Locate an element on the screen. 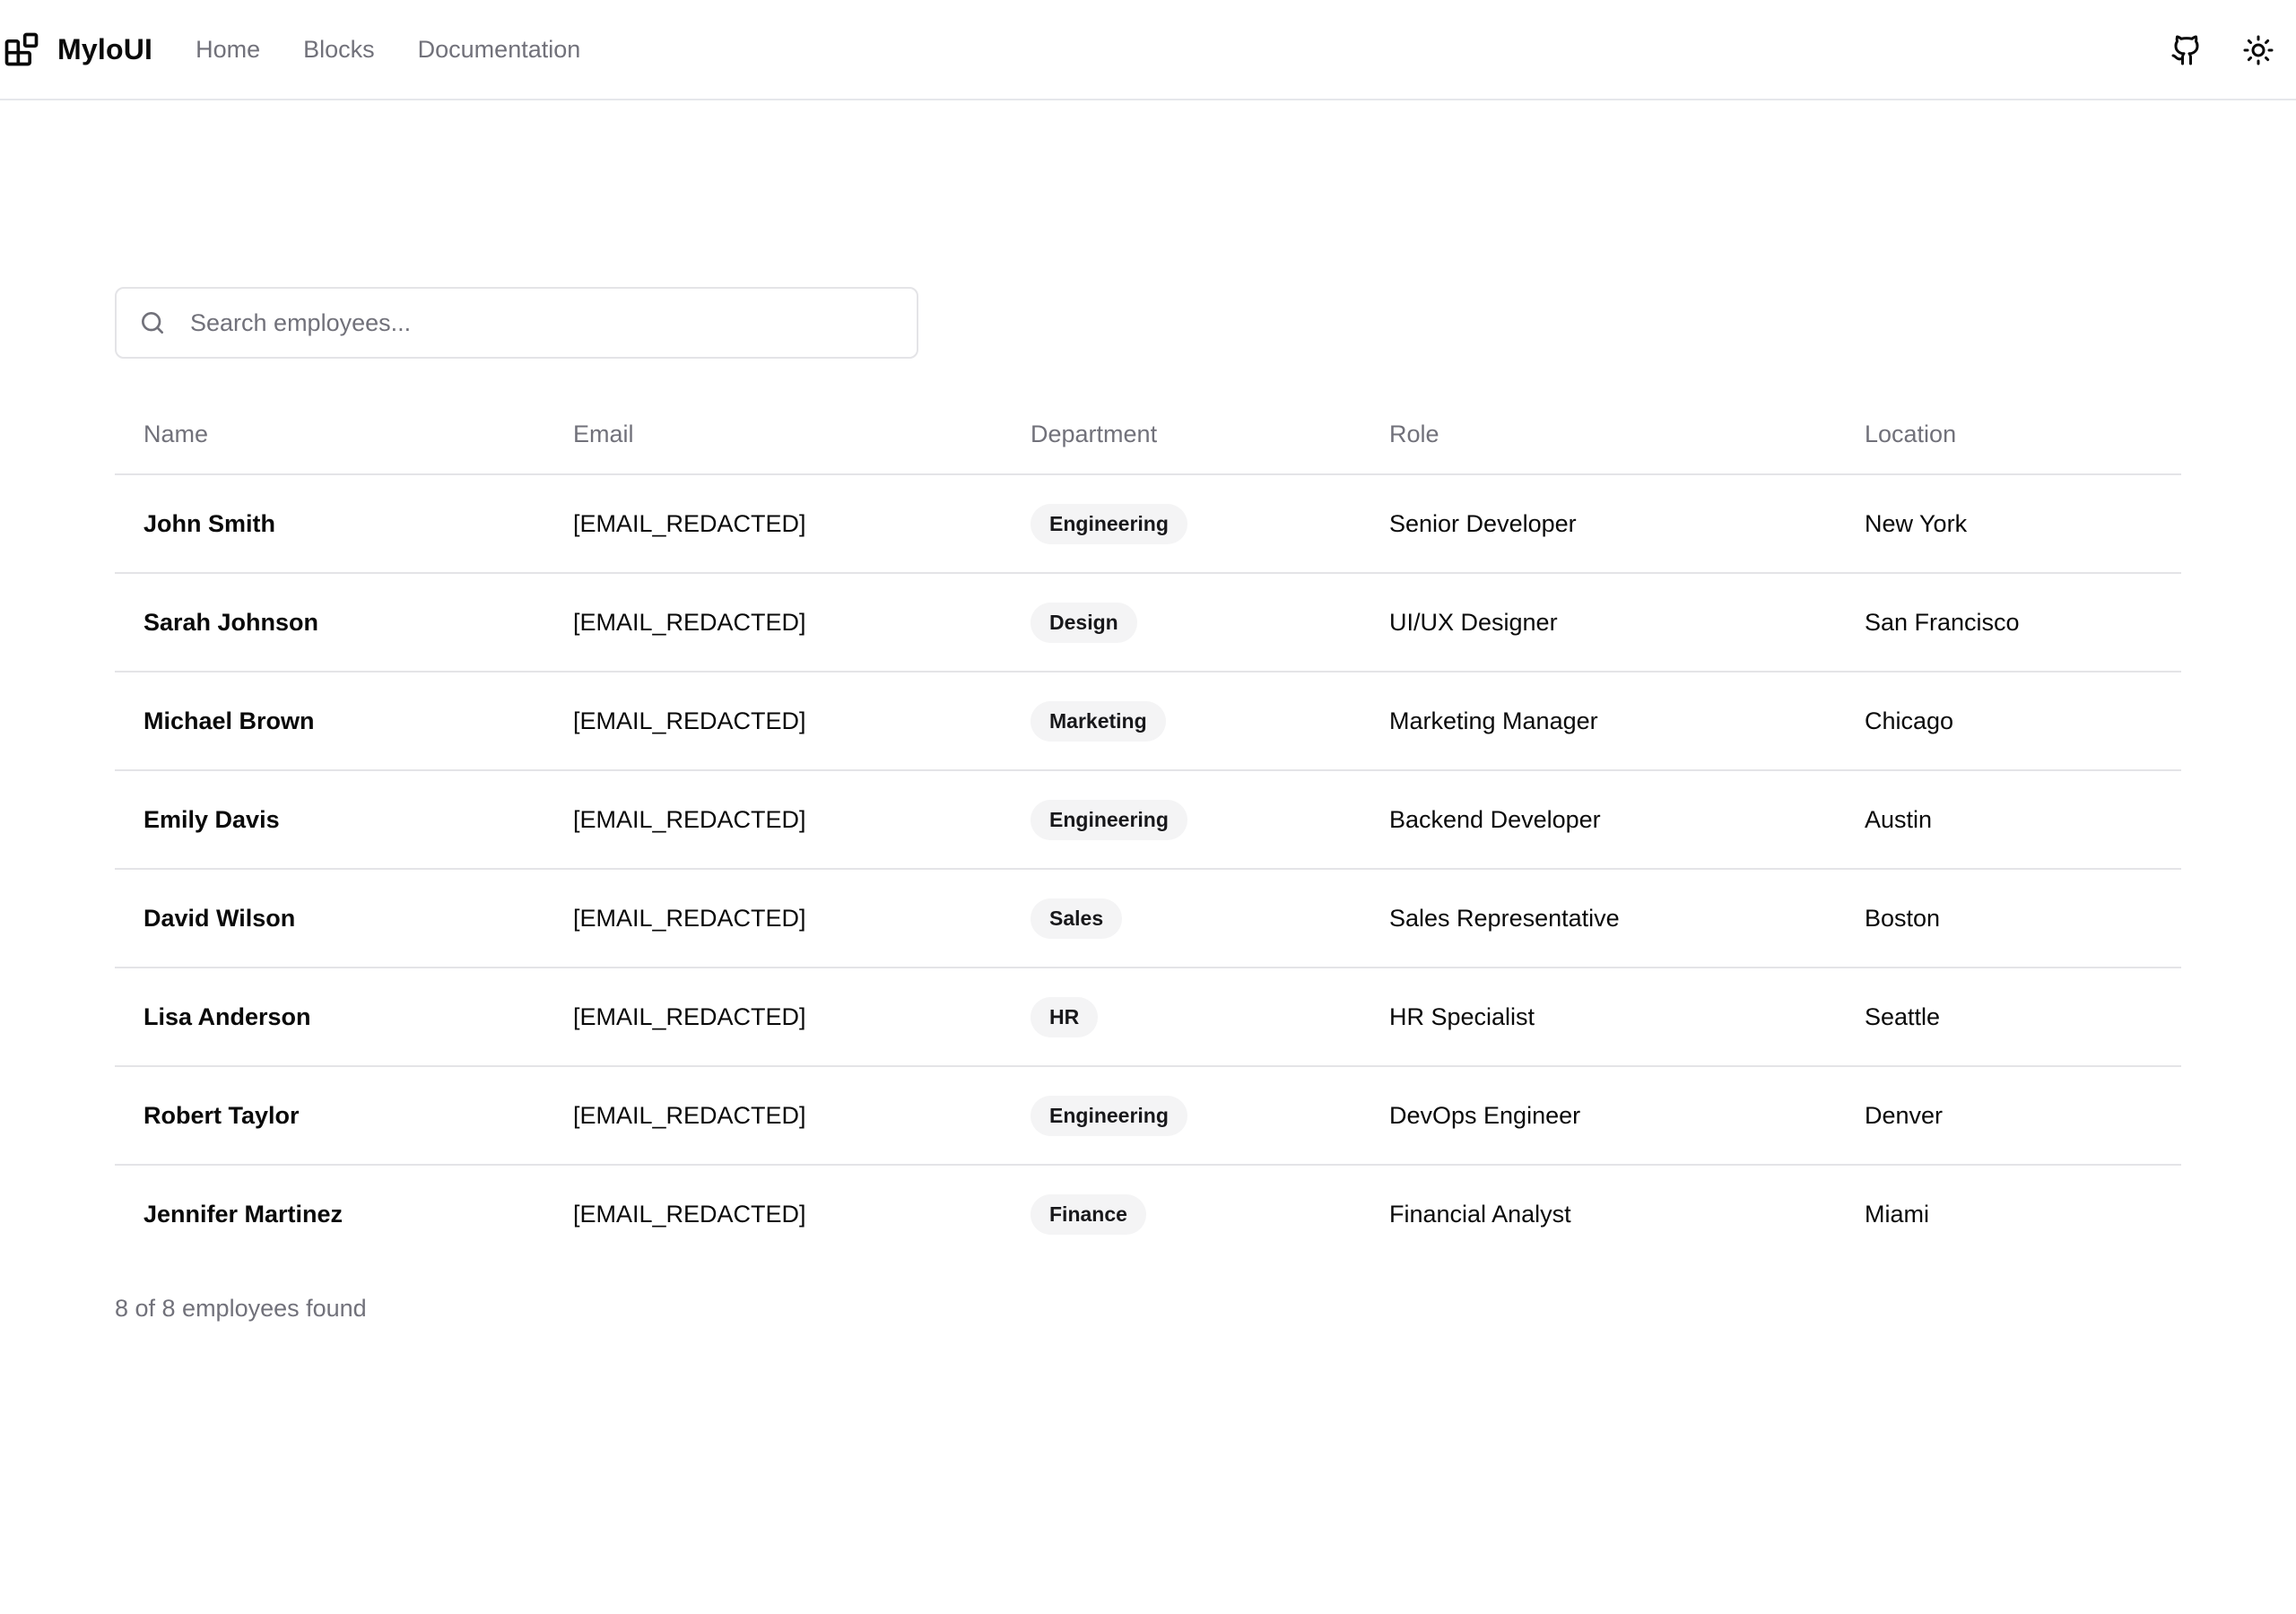 This screenshot has height=1614, width=2296. cell-role: Financial Analyst is located at coordinates (1480, 1214).